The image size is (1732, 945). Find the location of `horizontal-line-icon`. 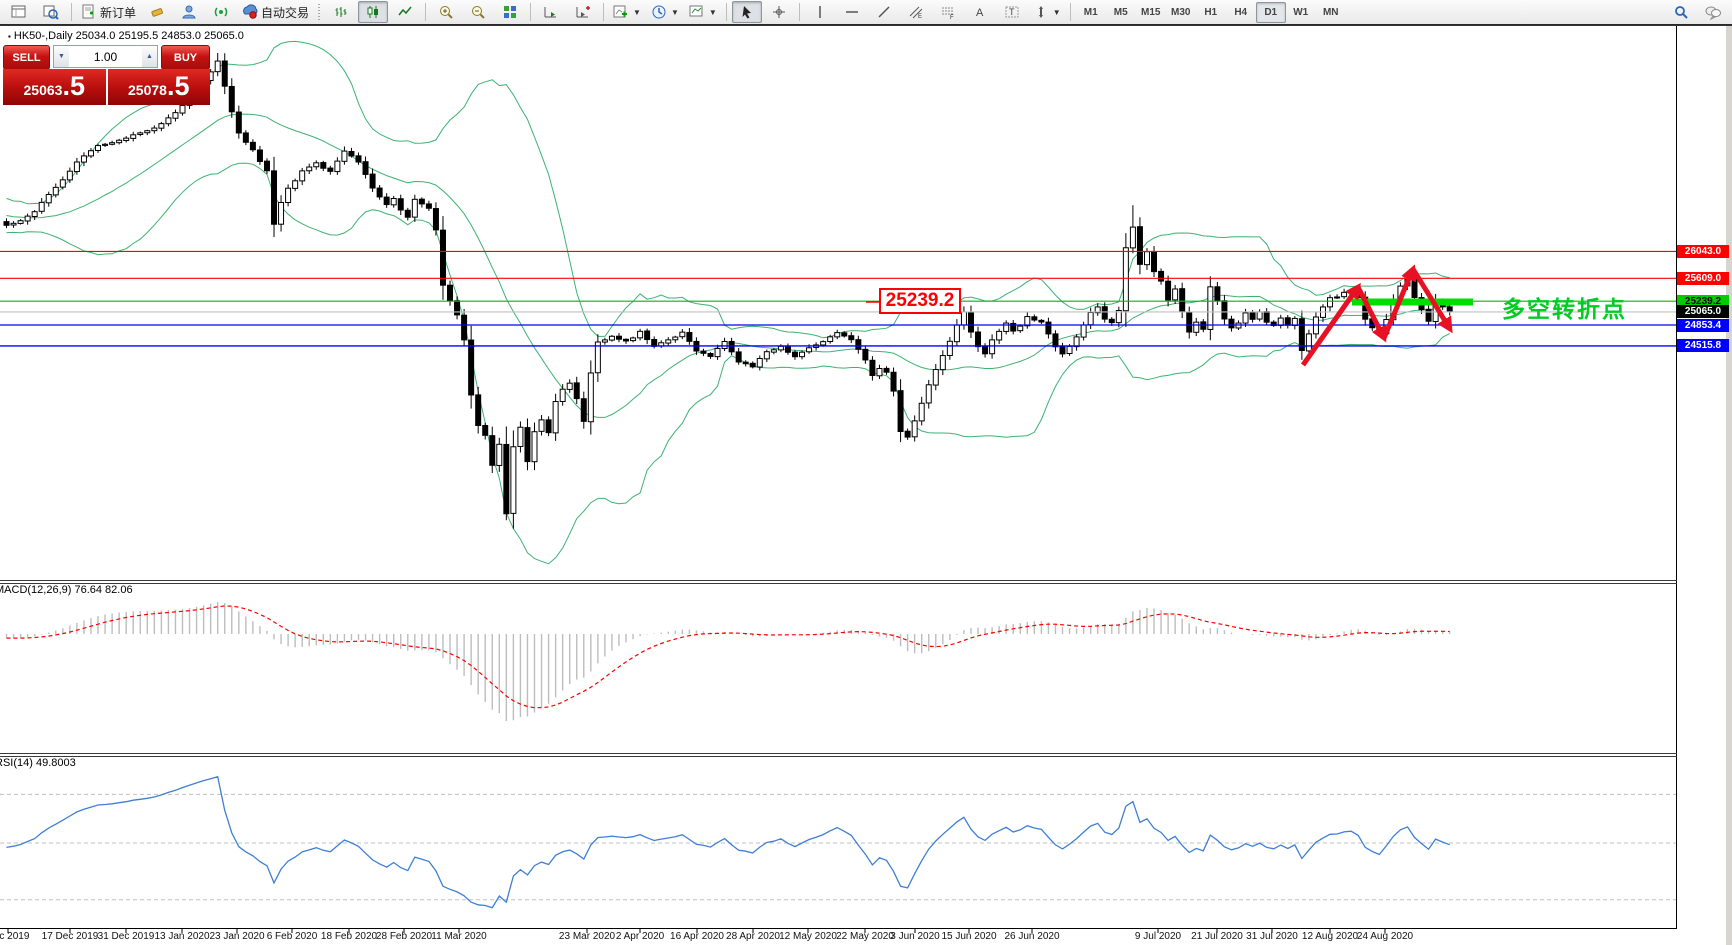

horizontal-line-icon is located at coordinates (852, 12).